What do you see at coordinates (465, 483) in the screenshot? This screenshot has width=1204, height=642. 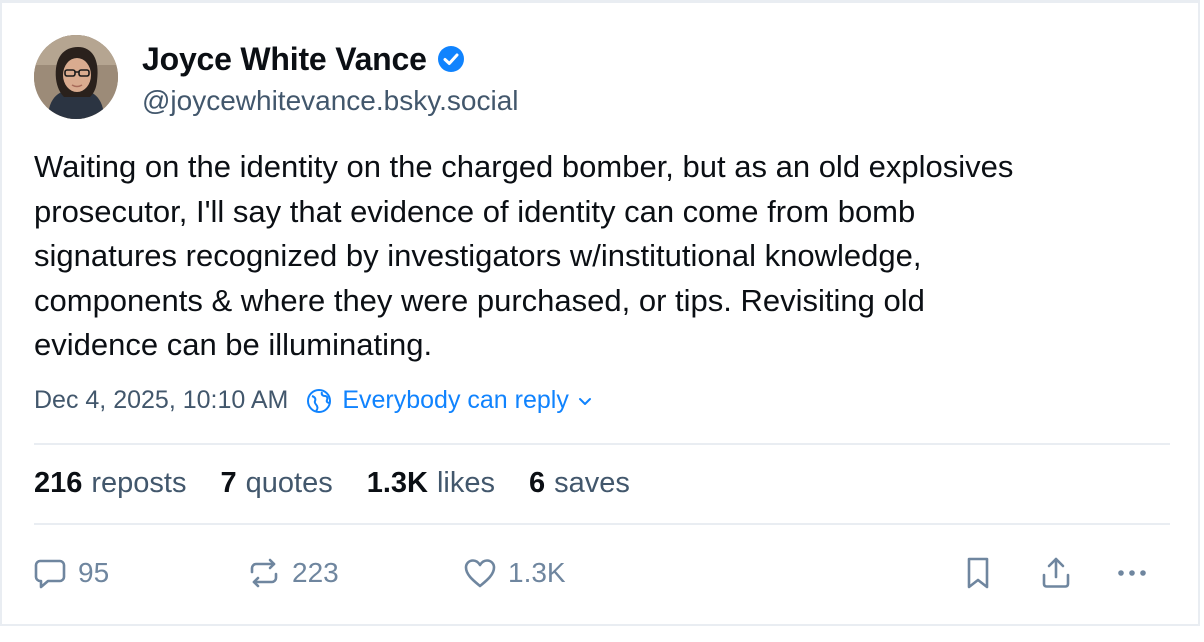 I see `likes-label: likes` at bounding box center [465, 483].